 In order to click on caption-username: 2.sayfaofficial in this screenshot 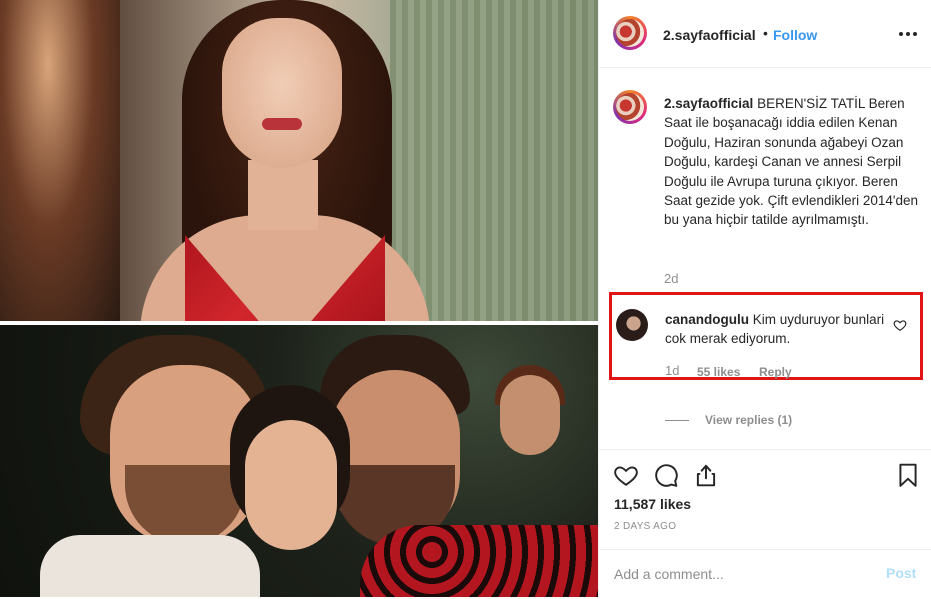, I will do `click(708, 103)`.